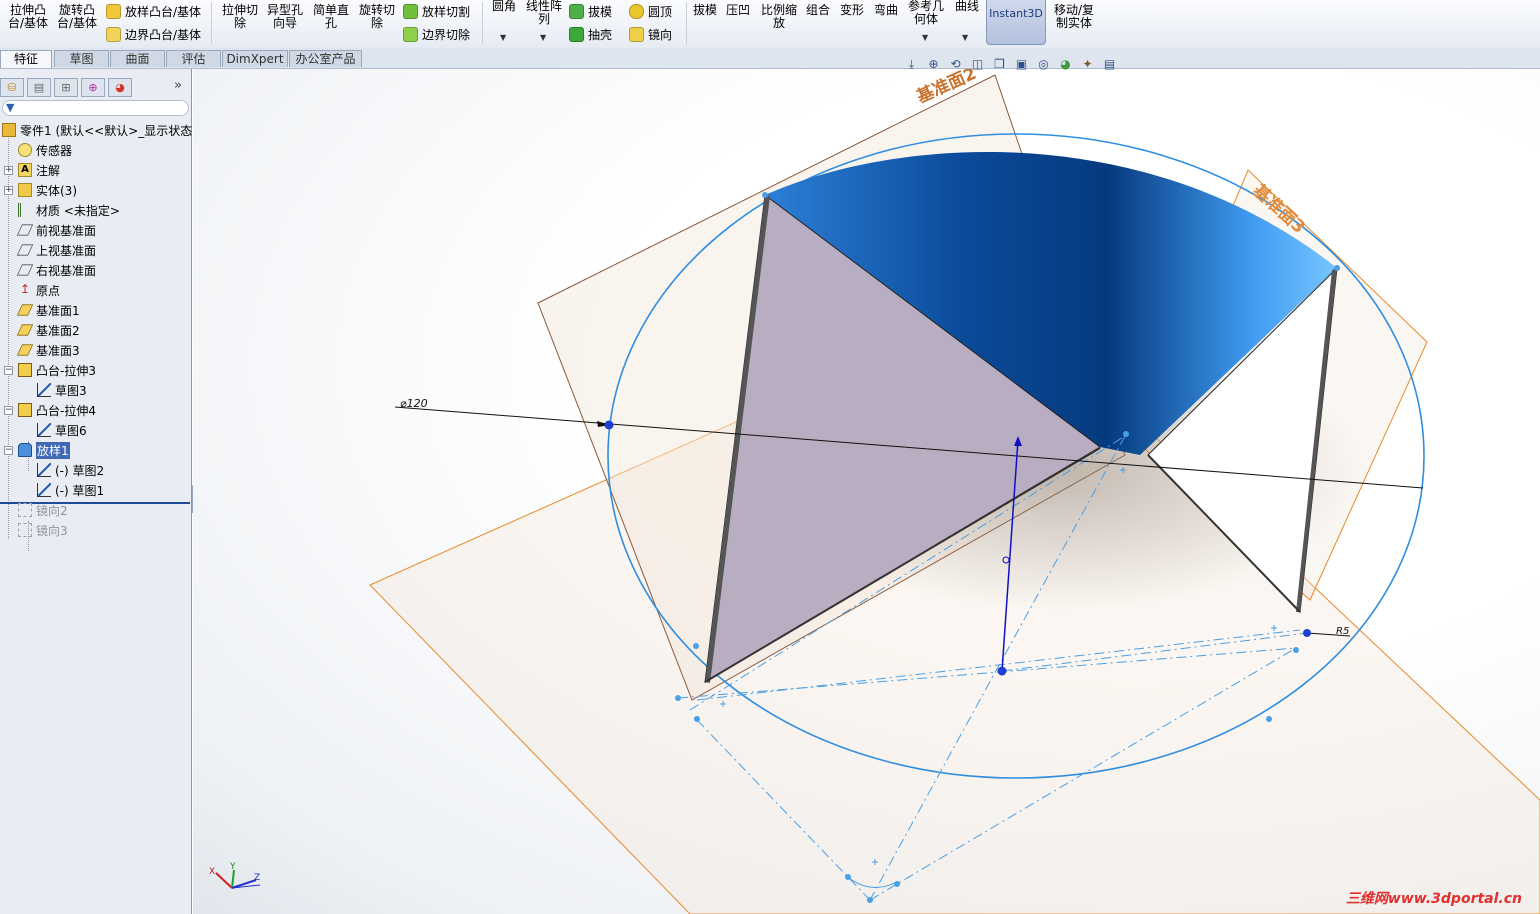  I want to click on tree-item-label: 前视基准面, so click(66, 230).